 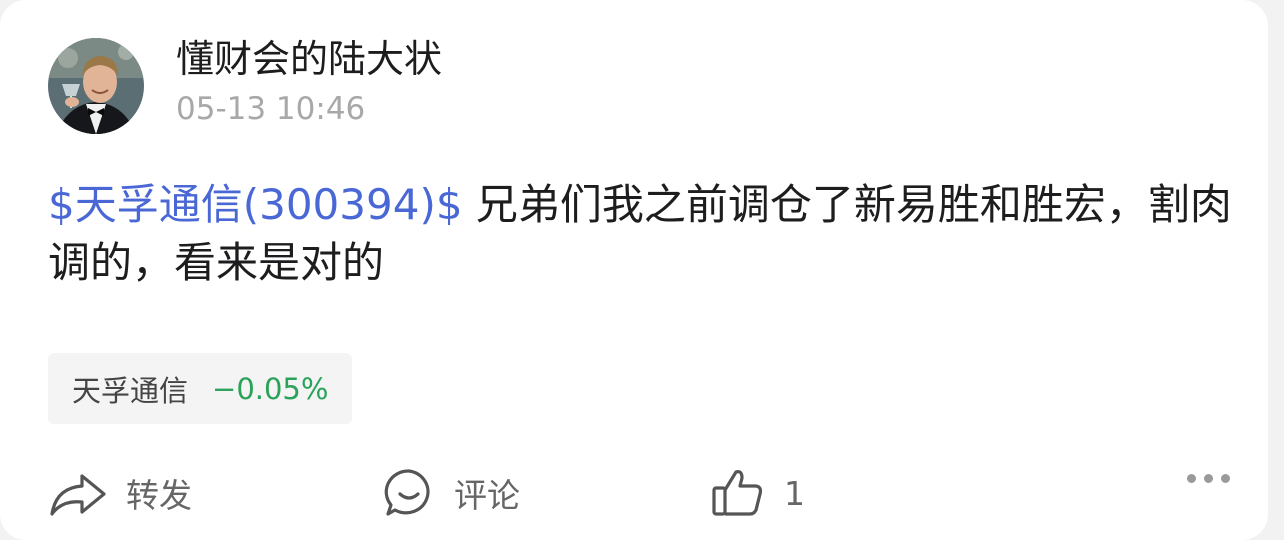 I want to click on author-name: 懂财会的陆大状, so click(x=309, y=59).